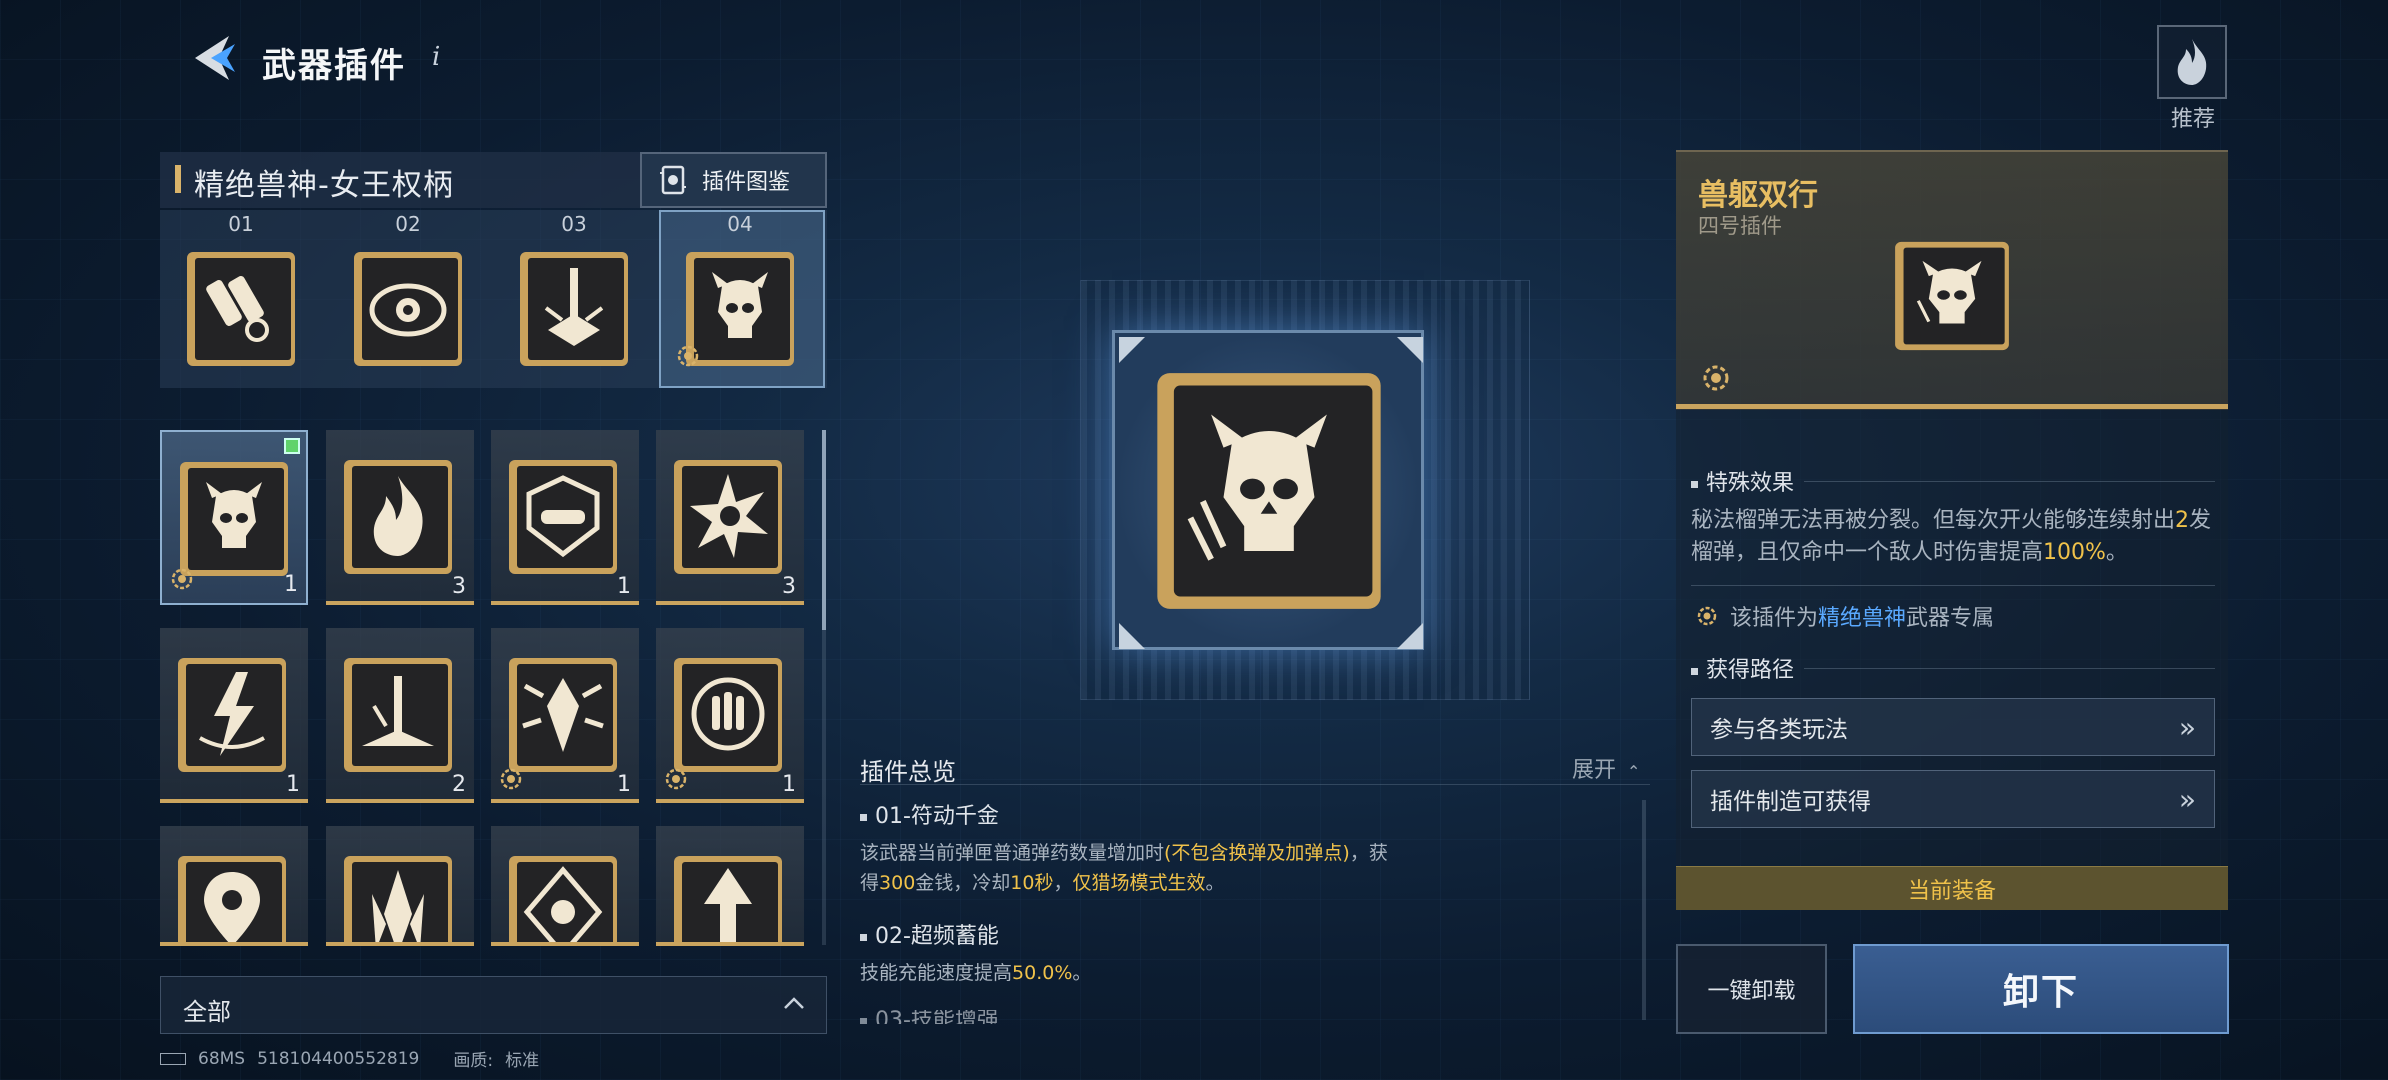 This screenshot has height=1080, width=2388. I want to click on chevron-up-icon: ⌃, so click(1634, 771).